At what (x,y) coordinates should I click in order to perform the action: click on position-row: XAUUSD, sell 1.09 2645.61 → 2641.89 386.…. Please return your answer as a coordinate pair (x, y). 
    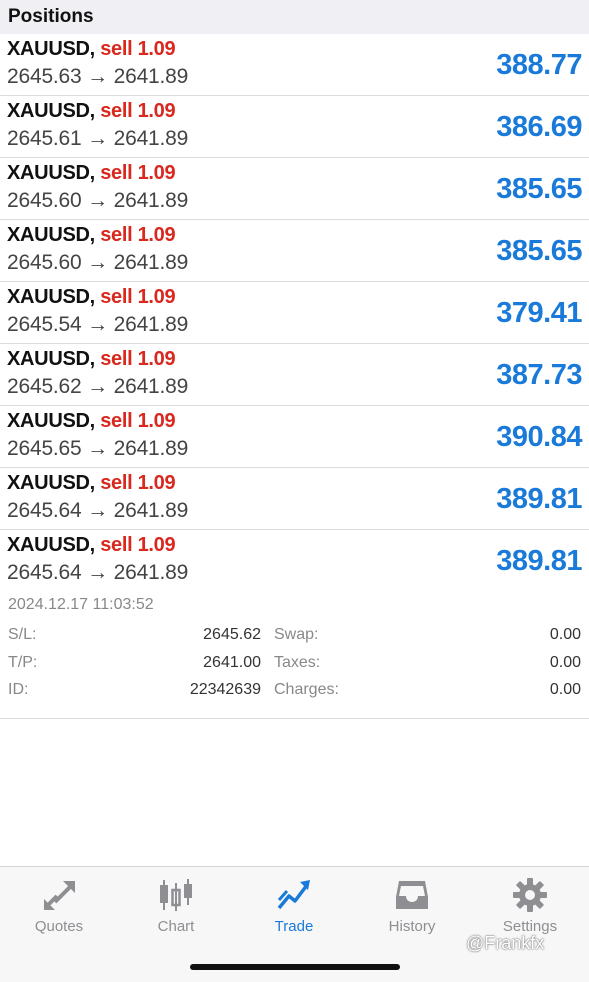
    Looking at the image, I should click on (294, 127).